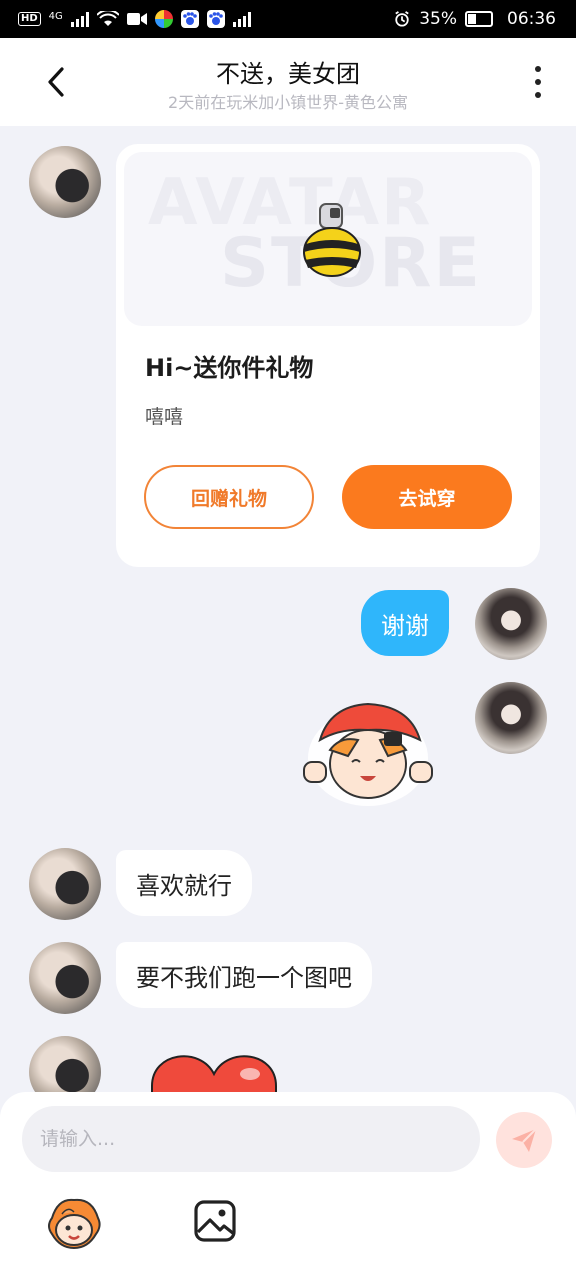  I want to click on alarm-icon, so click(402, 19).